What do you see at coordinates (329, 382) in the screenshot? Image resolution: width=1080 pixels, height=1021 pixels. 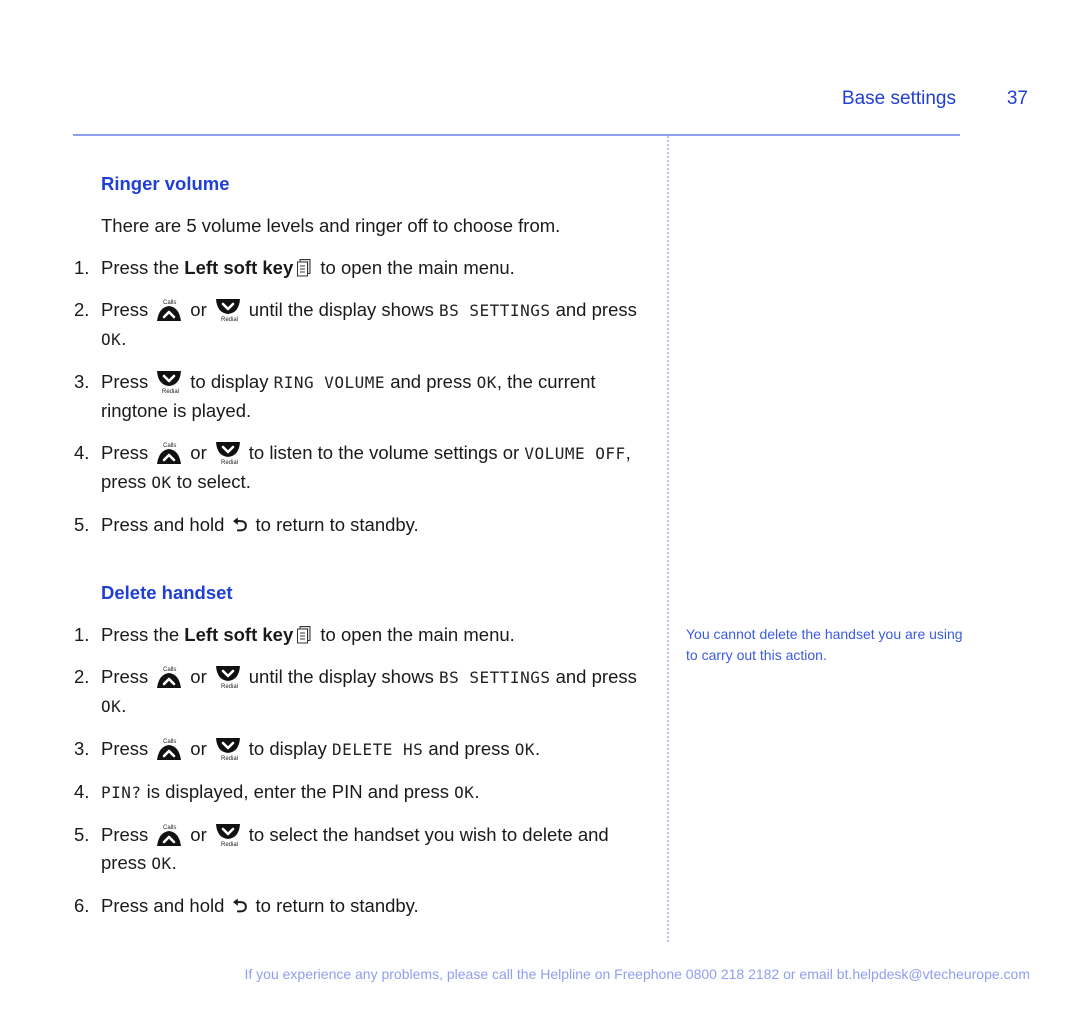 I see `display-text: RING VOLUME` at bounding box center [329, 382].